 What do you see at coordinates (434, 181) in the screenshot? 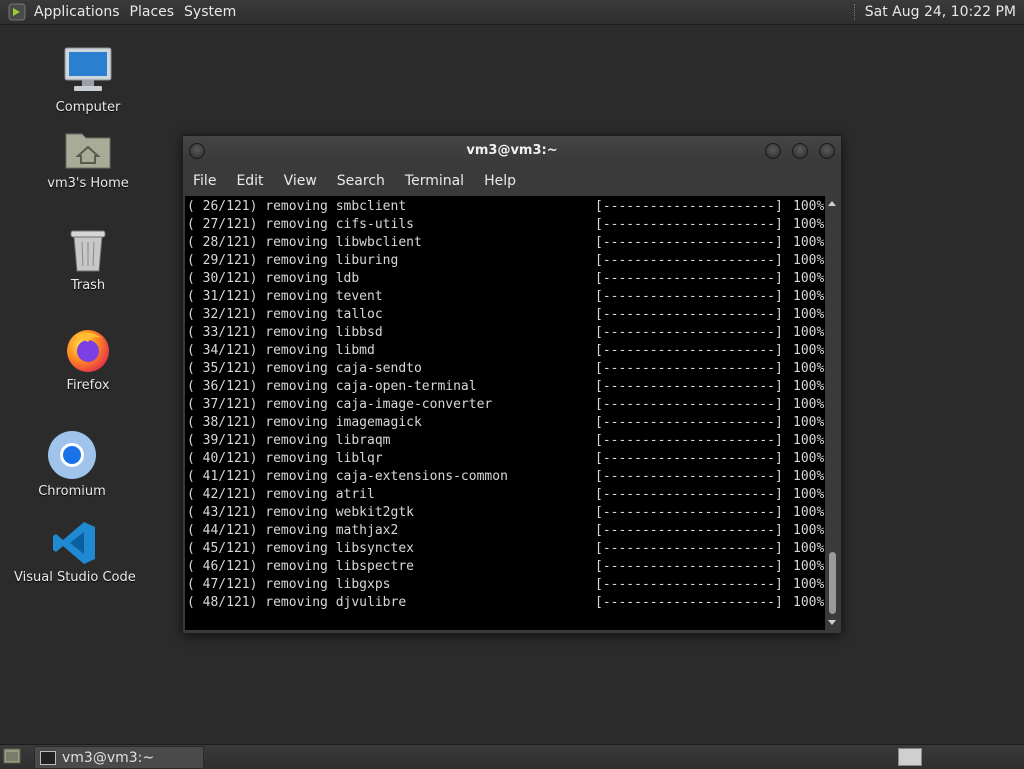
I see `menu-terminal: Terminal` at bounding box center [434, 181].